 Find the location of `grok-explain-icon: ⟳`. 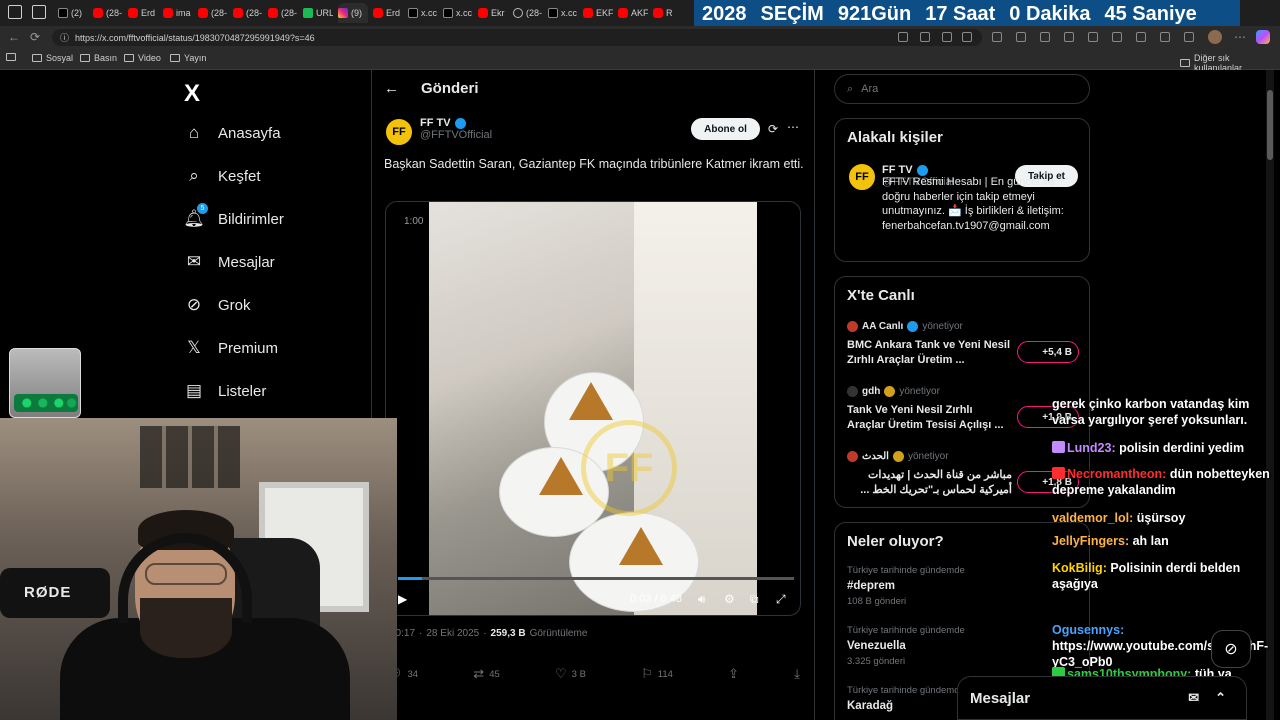

grok-explain-icon: ⟳ is located at coordinates (773, 129).